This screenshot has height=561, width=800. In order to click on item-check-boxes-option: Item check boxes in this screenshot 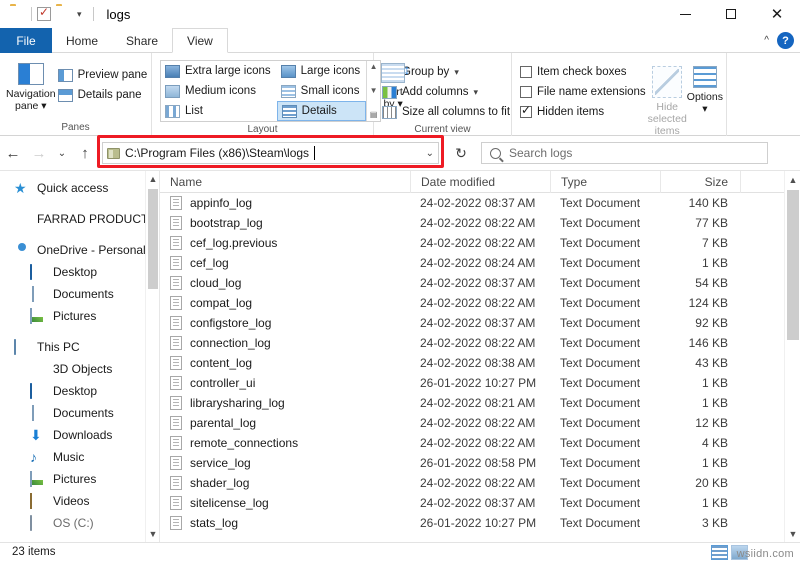, I will do `click(583, 72)`.